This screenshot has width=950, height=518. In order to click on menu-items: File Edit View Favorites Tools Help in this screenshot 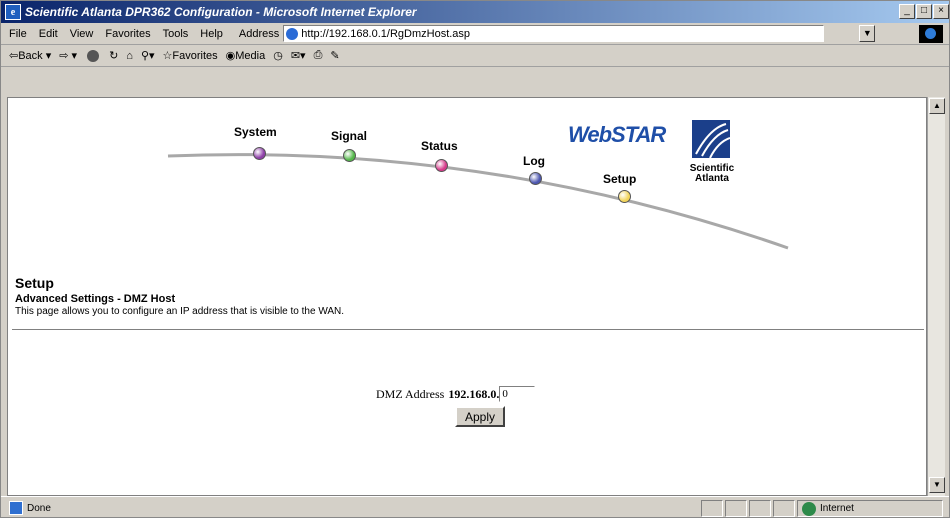, I will do `click(116, 34)`.